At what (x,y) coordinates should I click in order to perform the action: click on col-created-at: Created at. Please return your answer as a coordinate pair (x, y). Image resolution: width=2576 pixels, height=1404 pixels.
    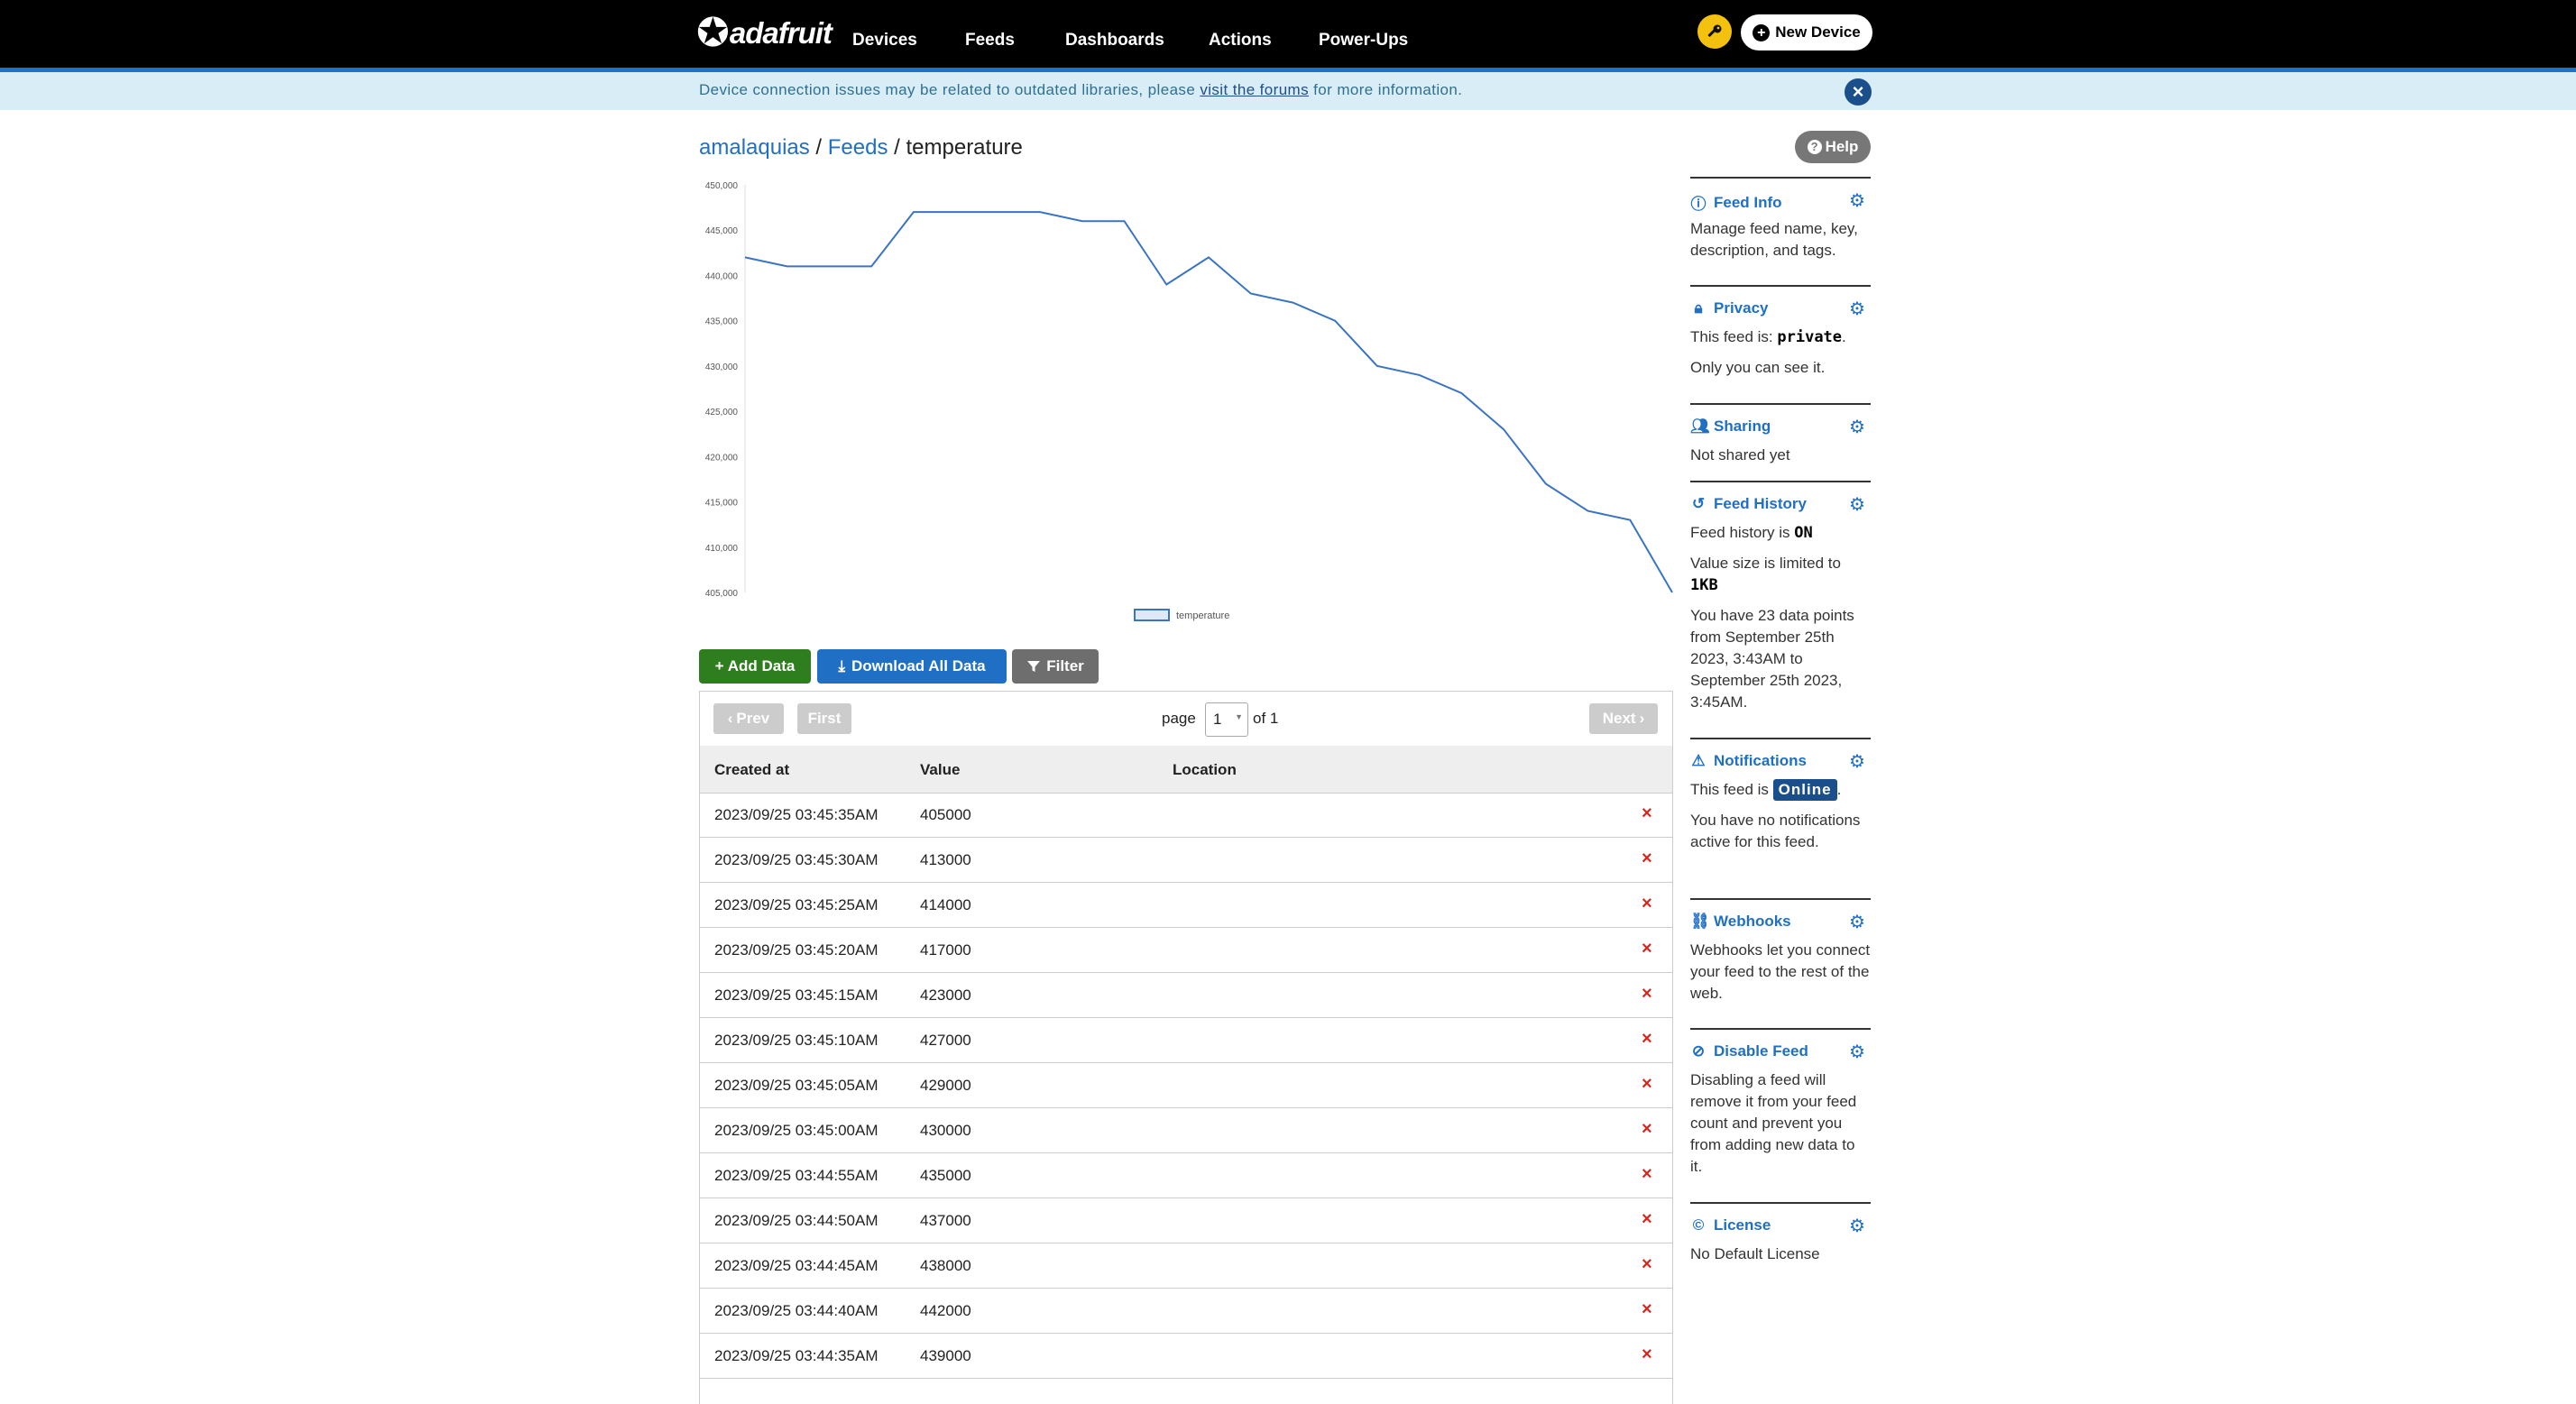
    Looking at the image, I should click on (751, 770).